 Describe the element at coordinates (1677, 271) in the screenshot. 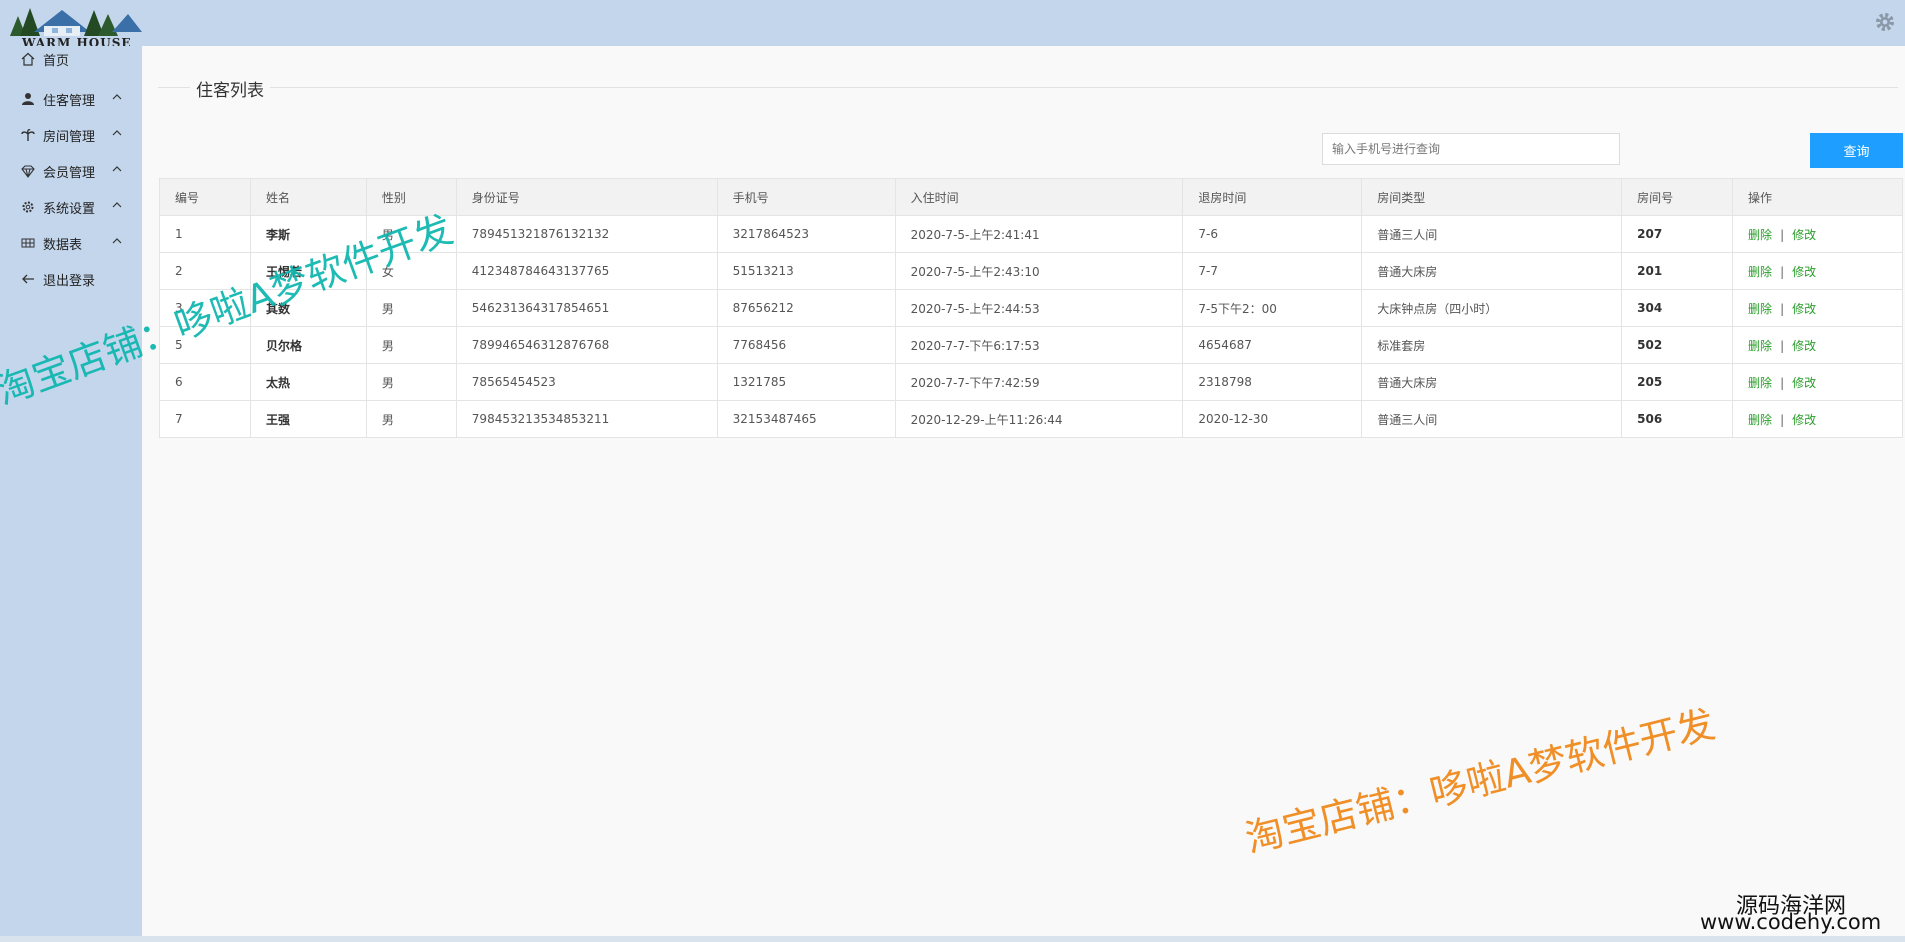

I see `cell-room-number: 201` at that location.